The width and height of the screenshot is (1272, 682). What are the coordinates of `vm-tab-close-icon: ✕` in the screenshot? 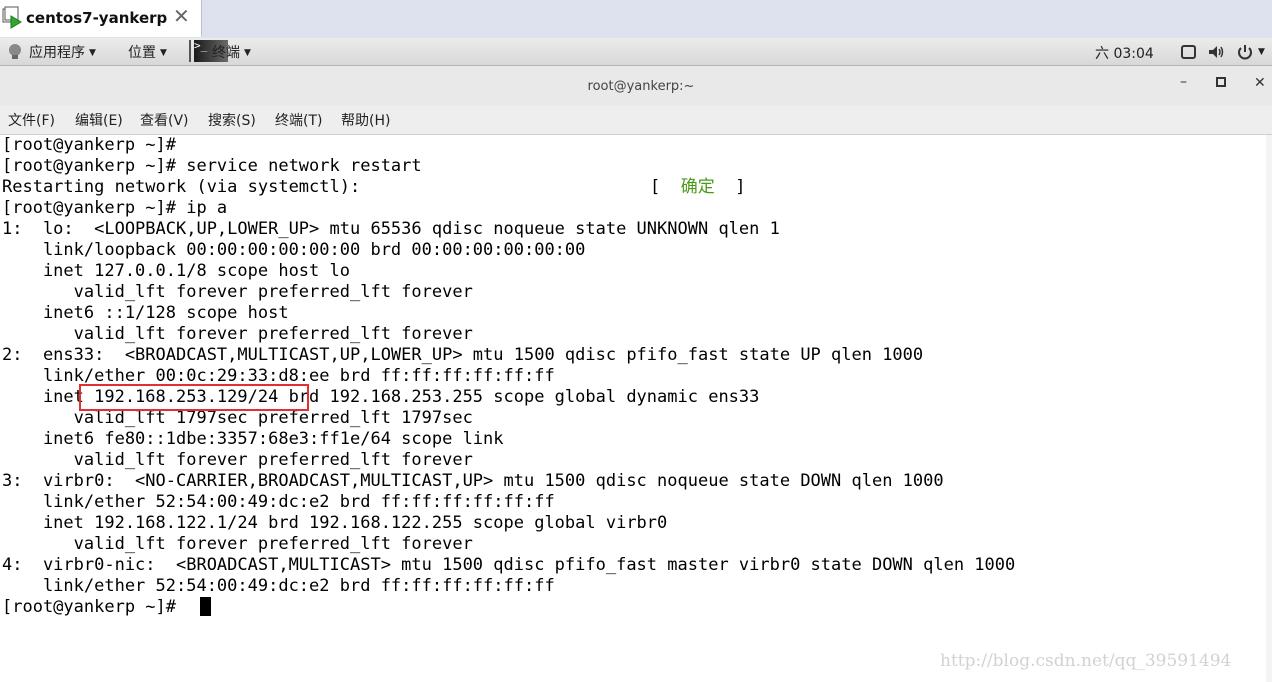 It's located at (181, 16).